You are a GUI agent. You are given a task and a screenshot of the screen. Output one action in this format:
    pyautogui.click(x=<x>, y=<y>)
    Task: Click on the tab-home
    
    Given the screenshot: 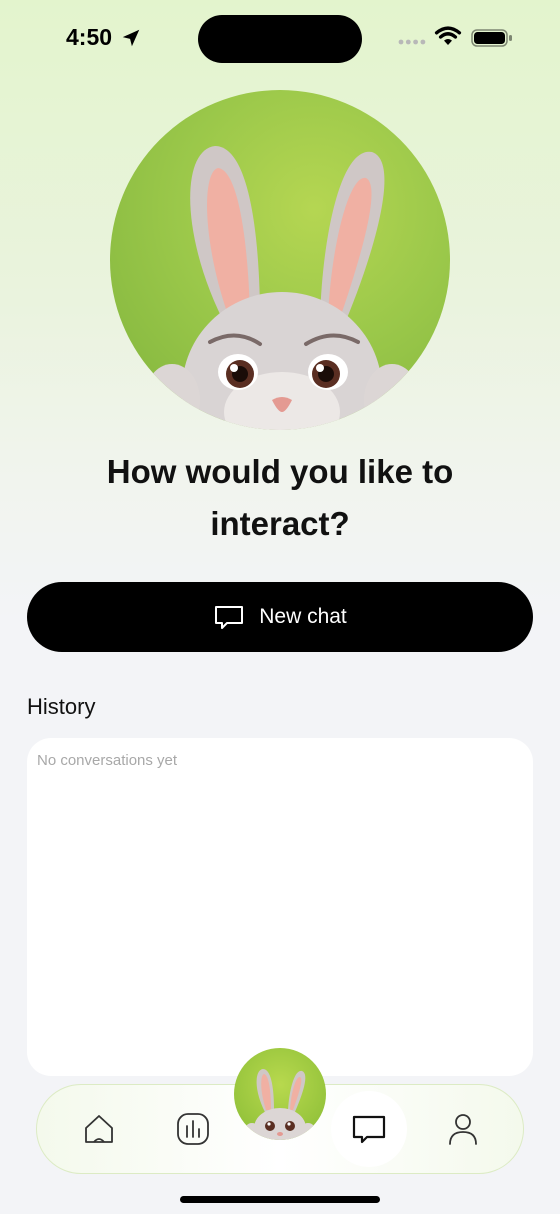 What is the action you would take?
    pyautogui.click(x=99, y=1129)
    